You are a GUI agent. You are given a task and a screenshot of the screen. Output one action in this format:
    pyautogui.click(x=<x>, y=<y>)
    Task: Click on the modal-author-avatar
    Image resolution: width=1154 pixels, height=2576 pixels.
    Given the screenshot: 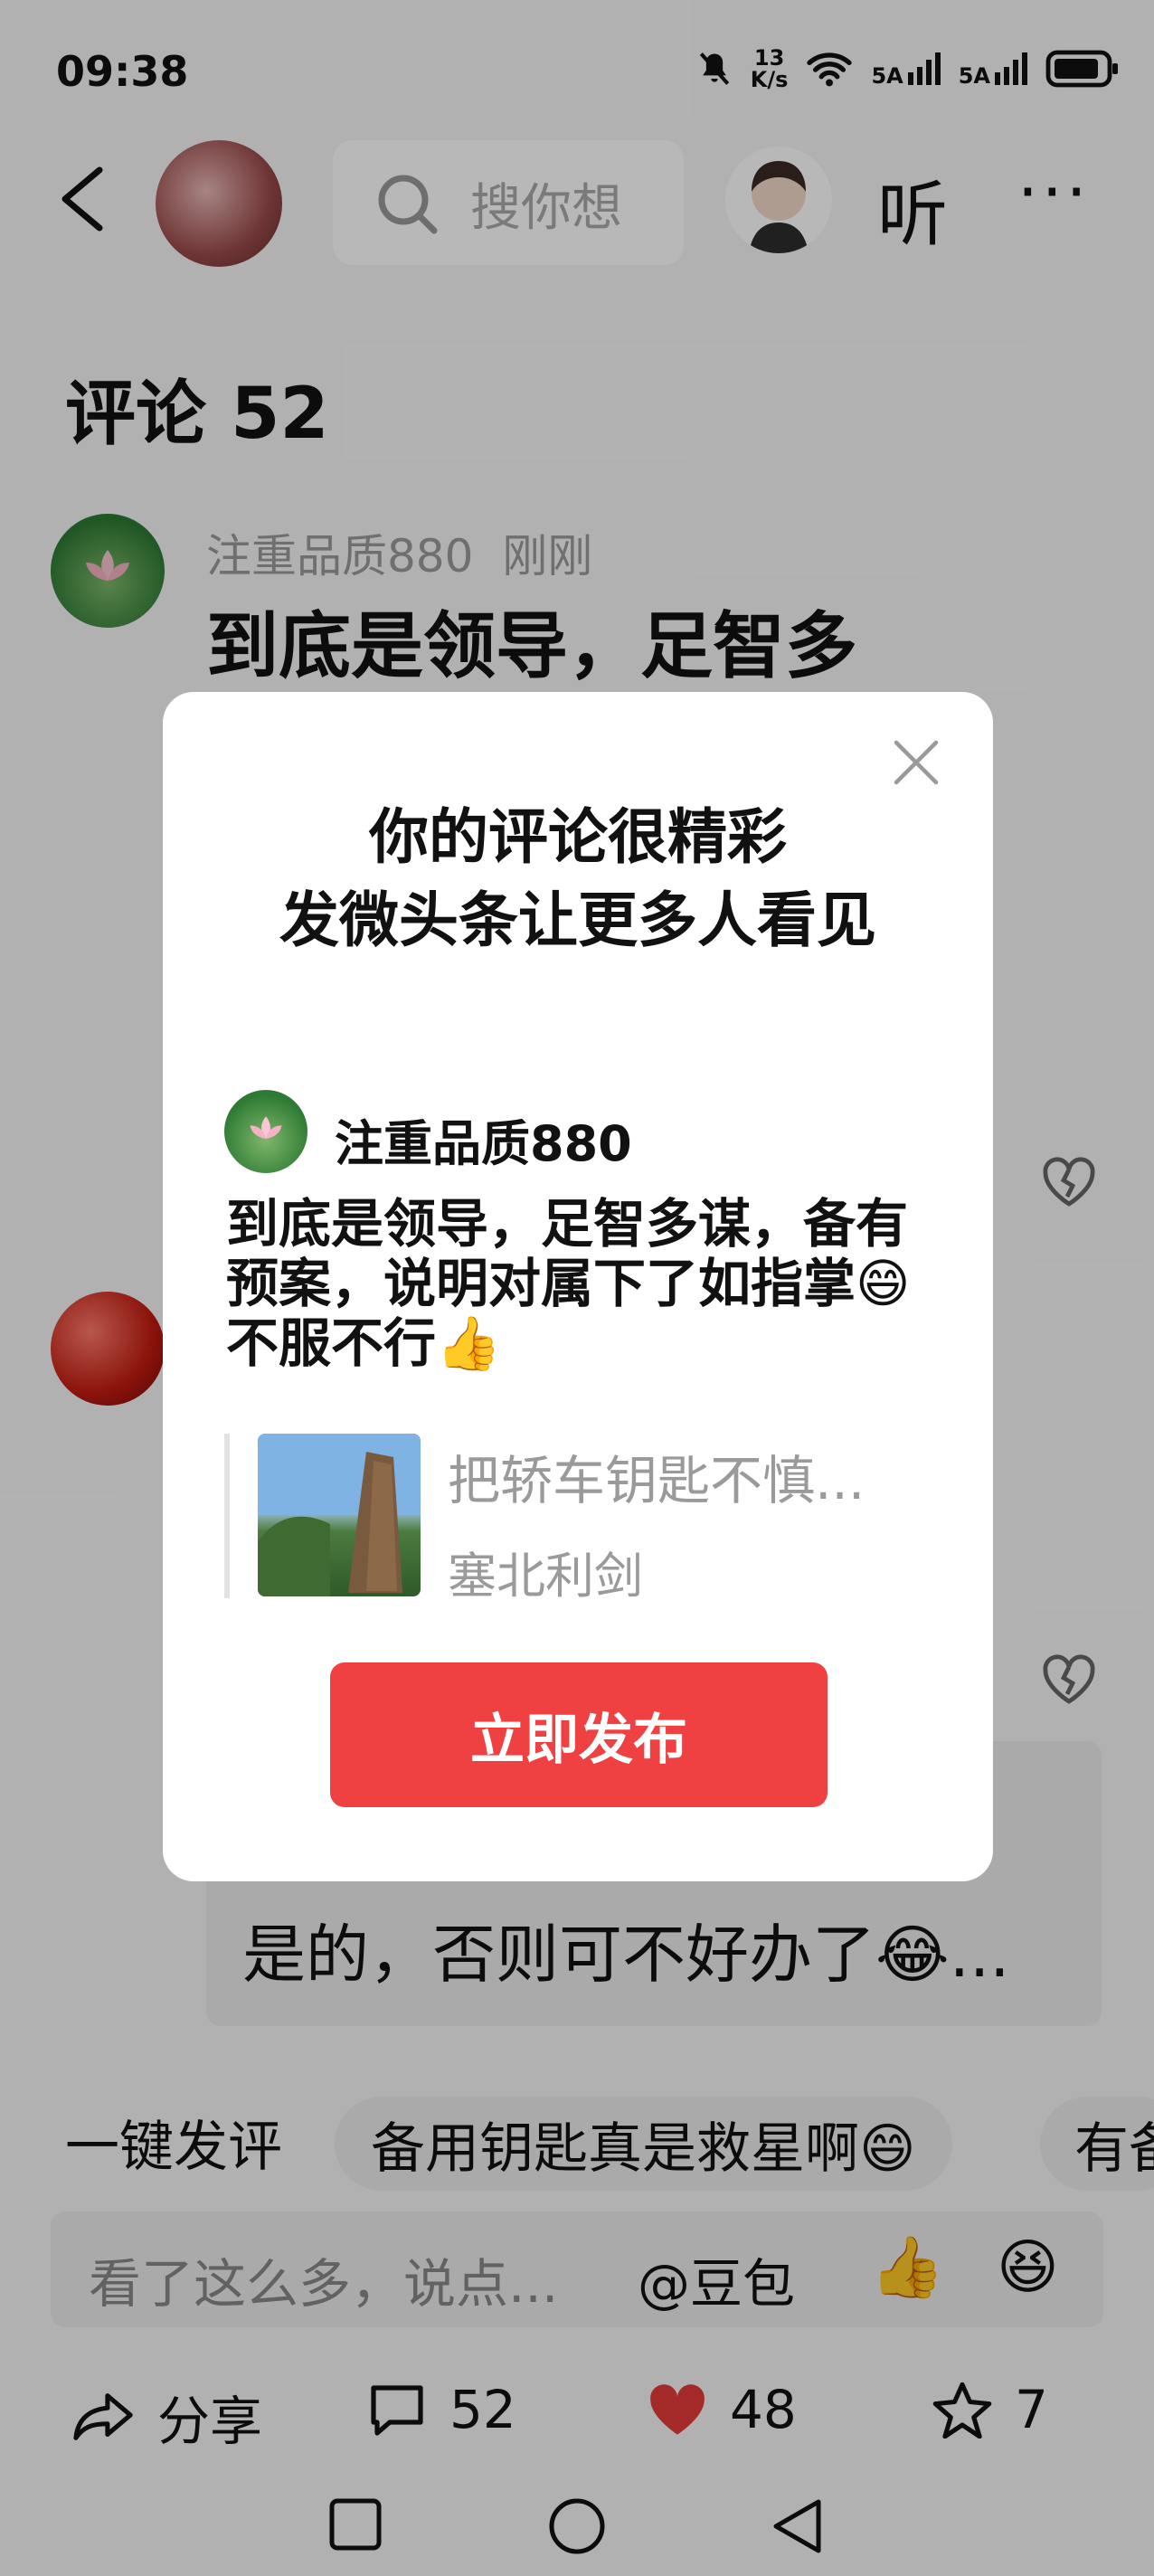 What is the action you would take?
    pyautogui.click(x=265, y=1132)
    